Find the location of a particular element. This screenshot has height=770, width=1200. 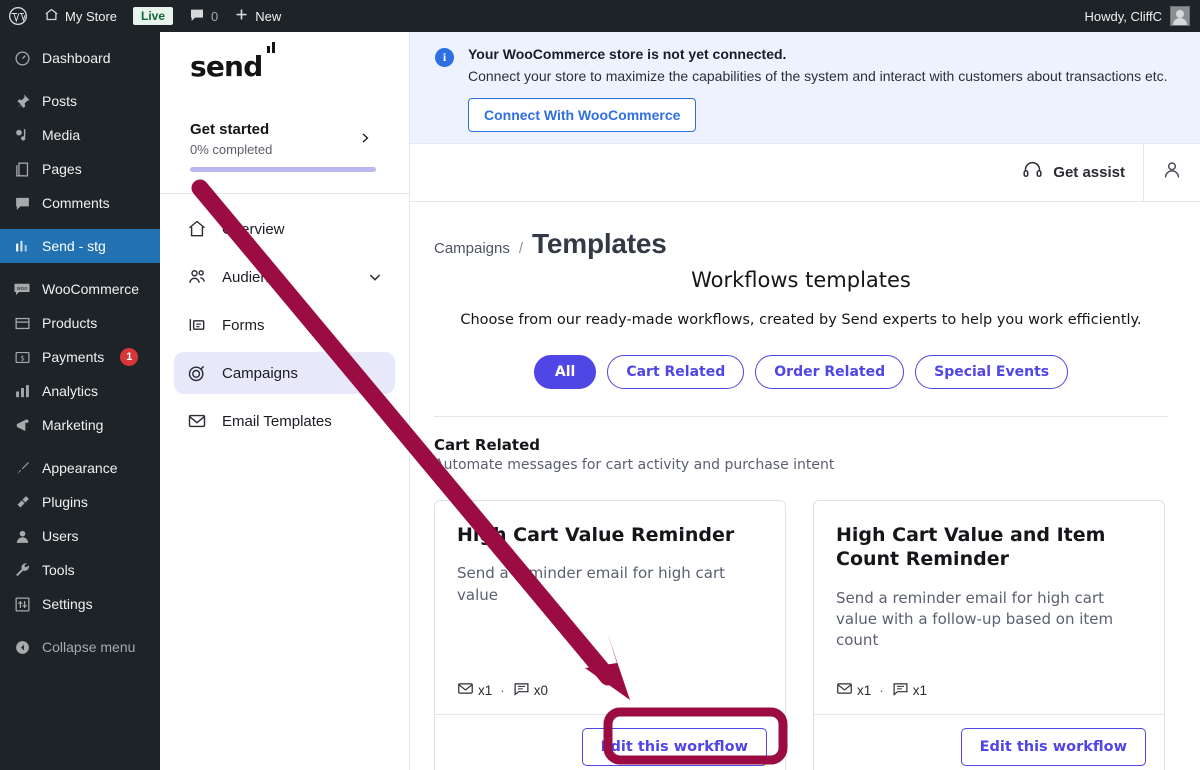

nav-item-audience: Audience is located at coordinates (284, 277).